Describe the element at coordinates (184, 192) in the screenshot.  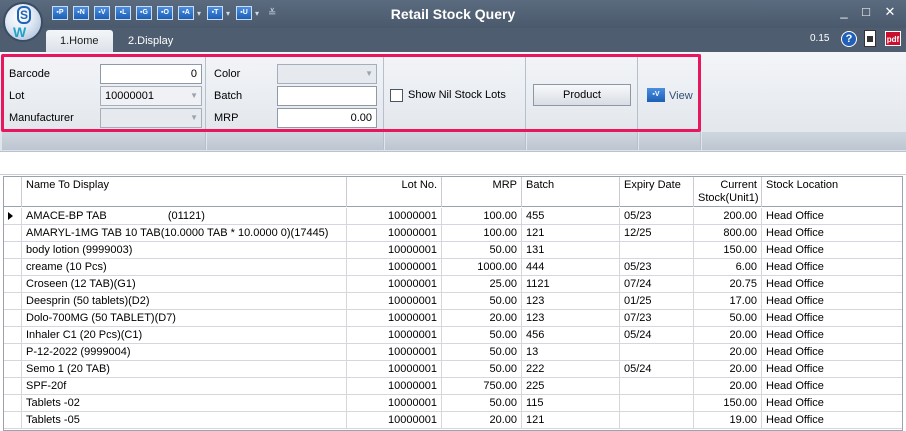
I see `header-name: Name To Display` at that location.